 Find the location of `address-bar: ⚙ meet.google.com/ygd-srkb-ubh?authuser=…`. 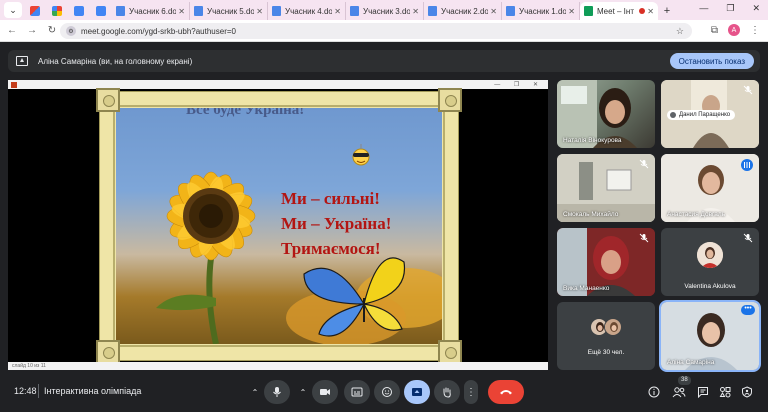

address-bar: ⚙ meet.google.com/ygd-srkb-ubh?authuser=… is located at coordinates (376, 31).